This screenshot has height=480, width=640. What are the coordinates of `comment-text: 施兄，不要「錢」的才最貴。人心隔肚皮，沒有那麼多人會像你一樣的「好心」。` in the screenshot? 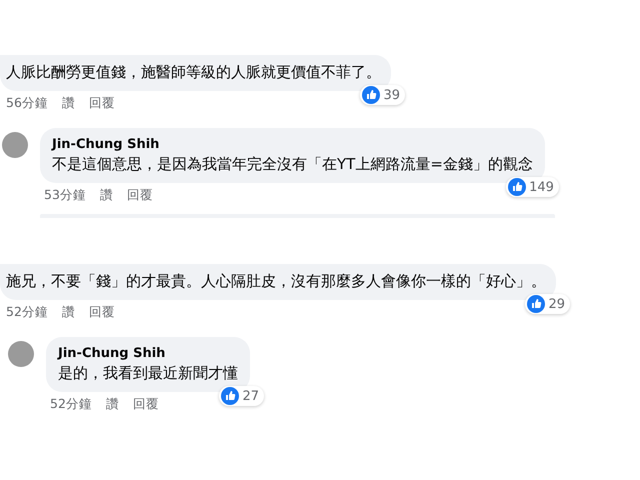 It's located at (276, 281).